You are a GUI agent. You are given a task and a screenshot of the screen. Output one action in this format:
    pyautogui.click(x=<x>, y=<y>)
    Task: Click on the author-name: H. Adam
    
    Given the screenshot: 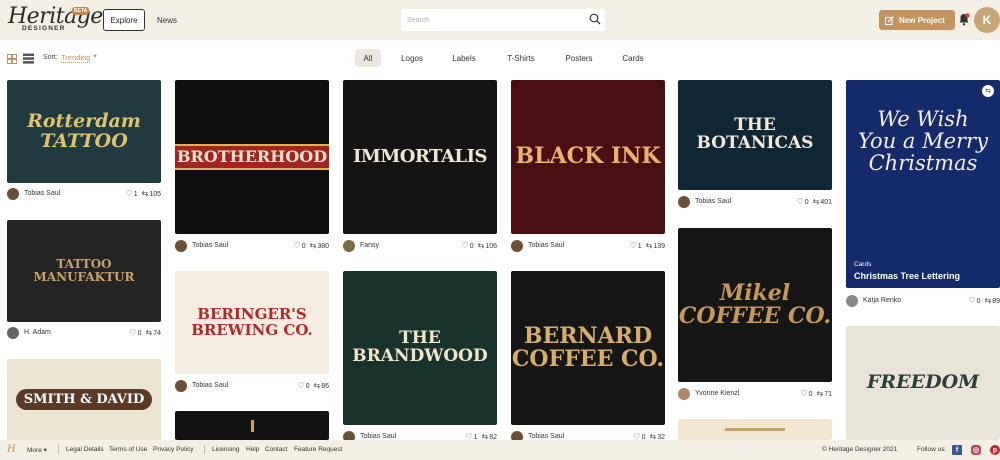 What is the action you would take?
    pyautogui.click(x=37, y=332)
    